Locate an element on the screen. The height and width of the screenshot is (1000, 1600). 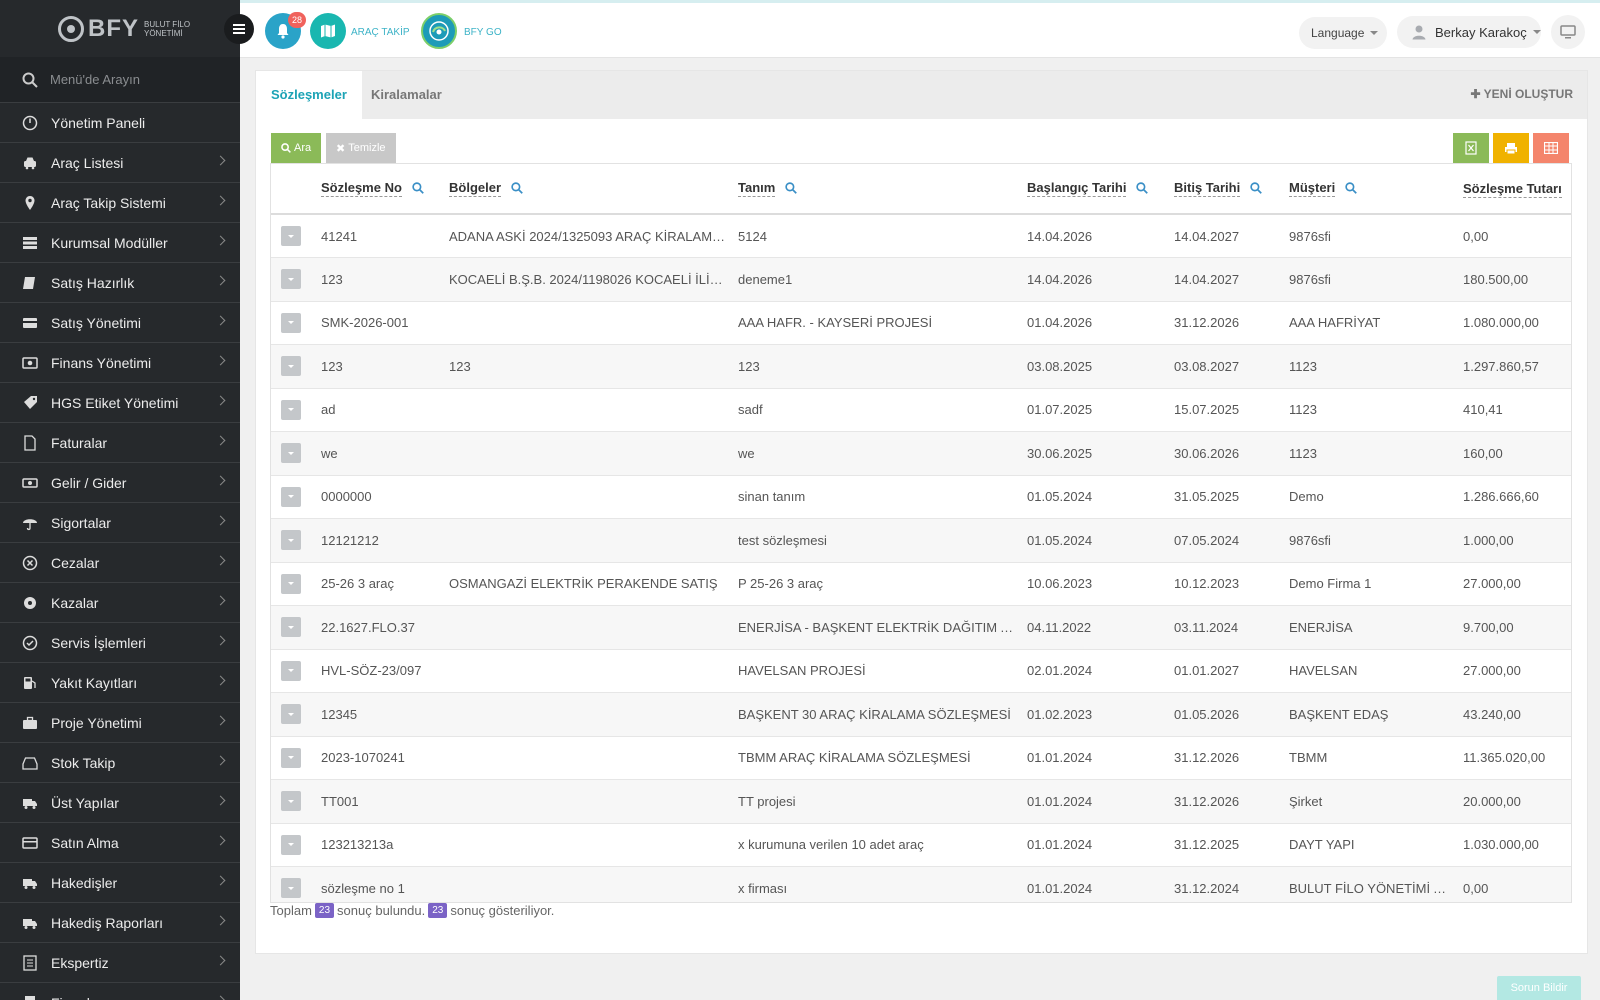
sidebar-item-ekspertiz: Ekspertiz is located at coordinates (120, 963).